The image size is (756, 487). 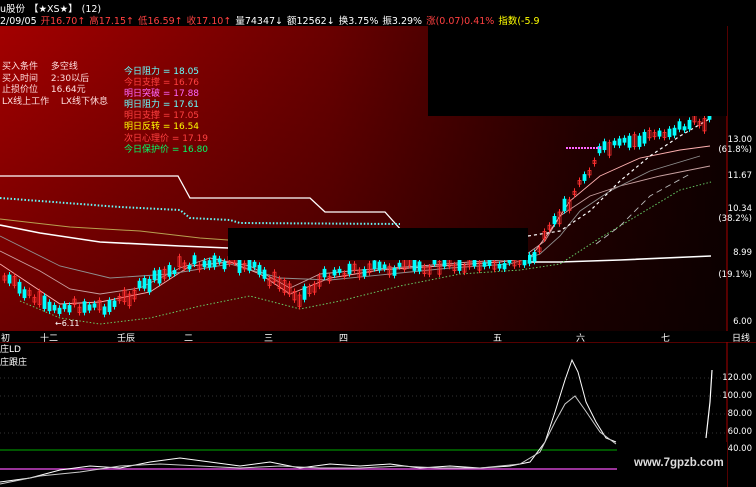 I want to click on fib-pct-label: (19.1%), so click(x=735, y=275).